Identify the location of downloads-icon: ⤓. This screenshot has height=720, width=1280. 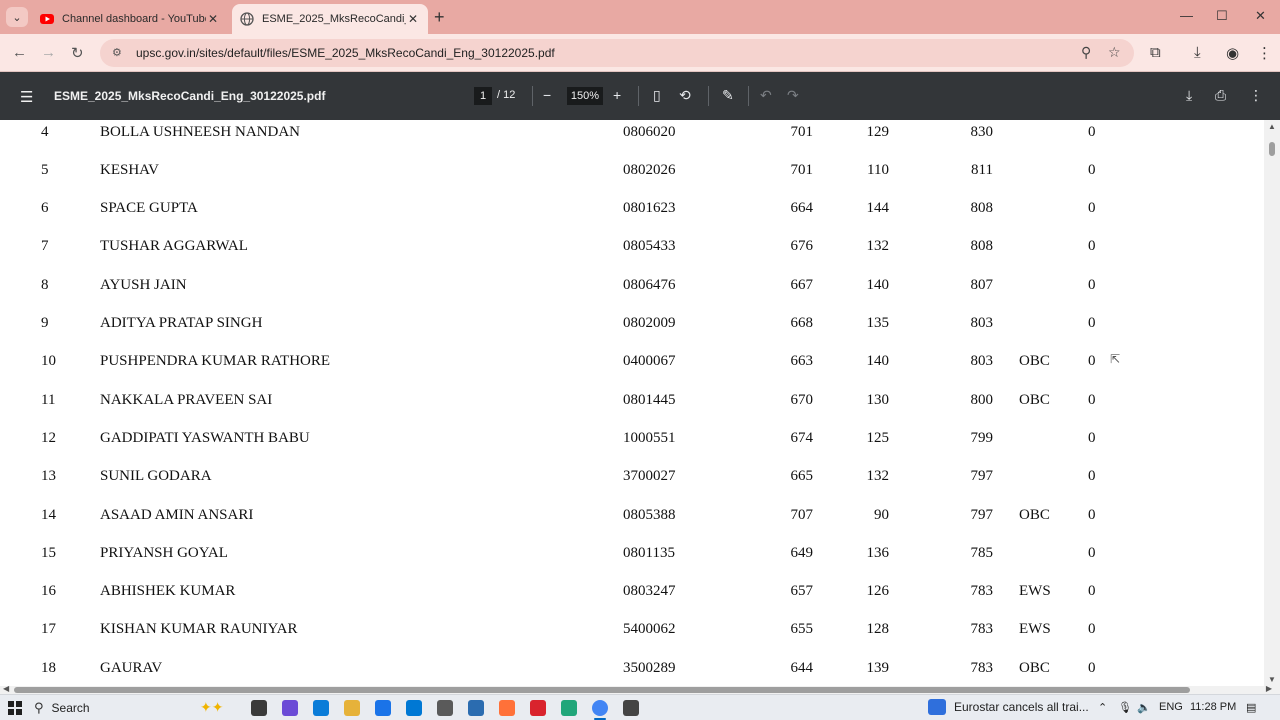
(1197, 52).